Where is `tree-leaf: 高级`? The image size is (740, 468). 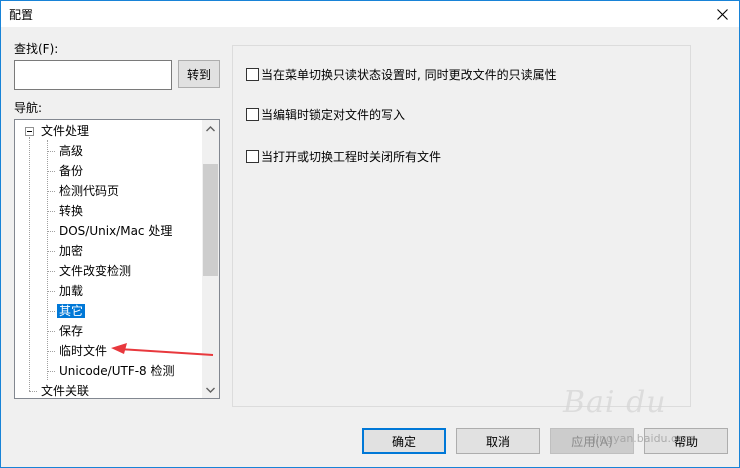 tree-leaf: 高级 is located at coordinates (71, 151).